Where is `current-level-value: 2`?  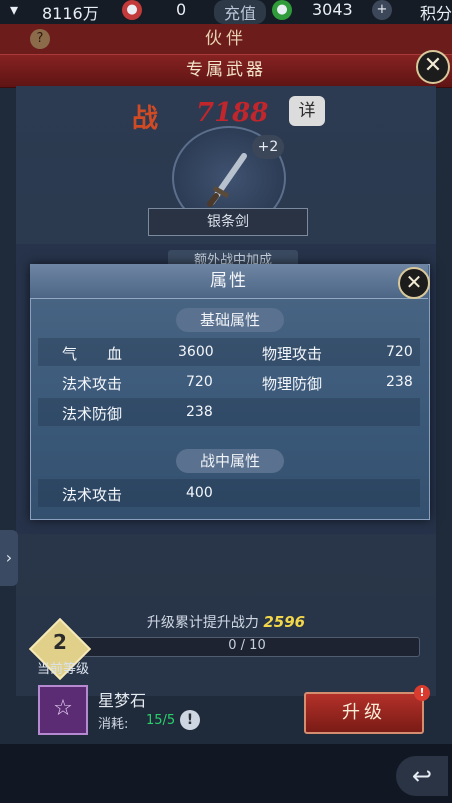
current-level-value: 2 is located at coordinates (60, 642).